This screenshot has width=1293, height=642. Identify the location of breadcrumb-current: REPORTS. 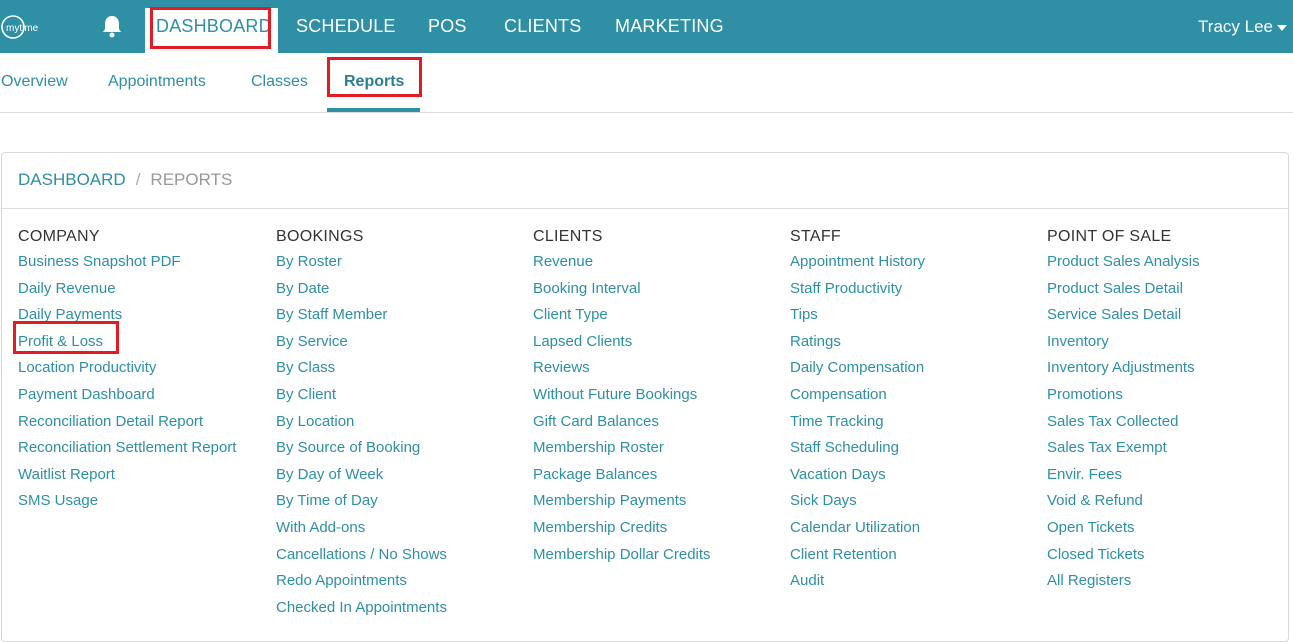
(191, 179).